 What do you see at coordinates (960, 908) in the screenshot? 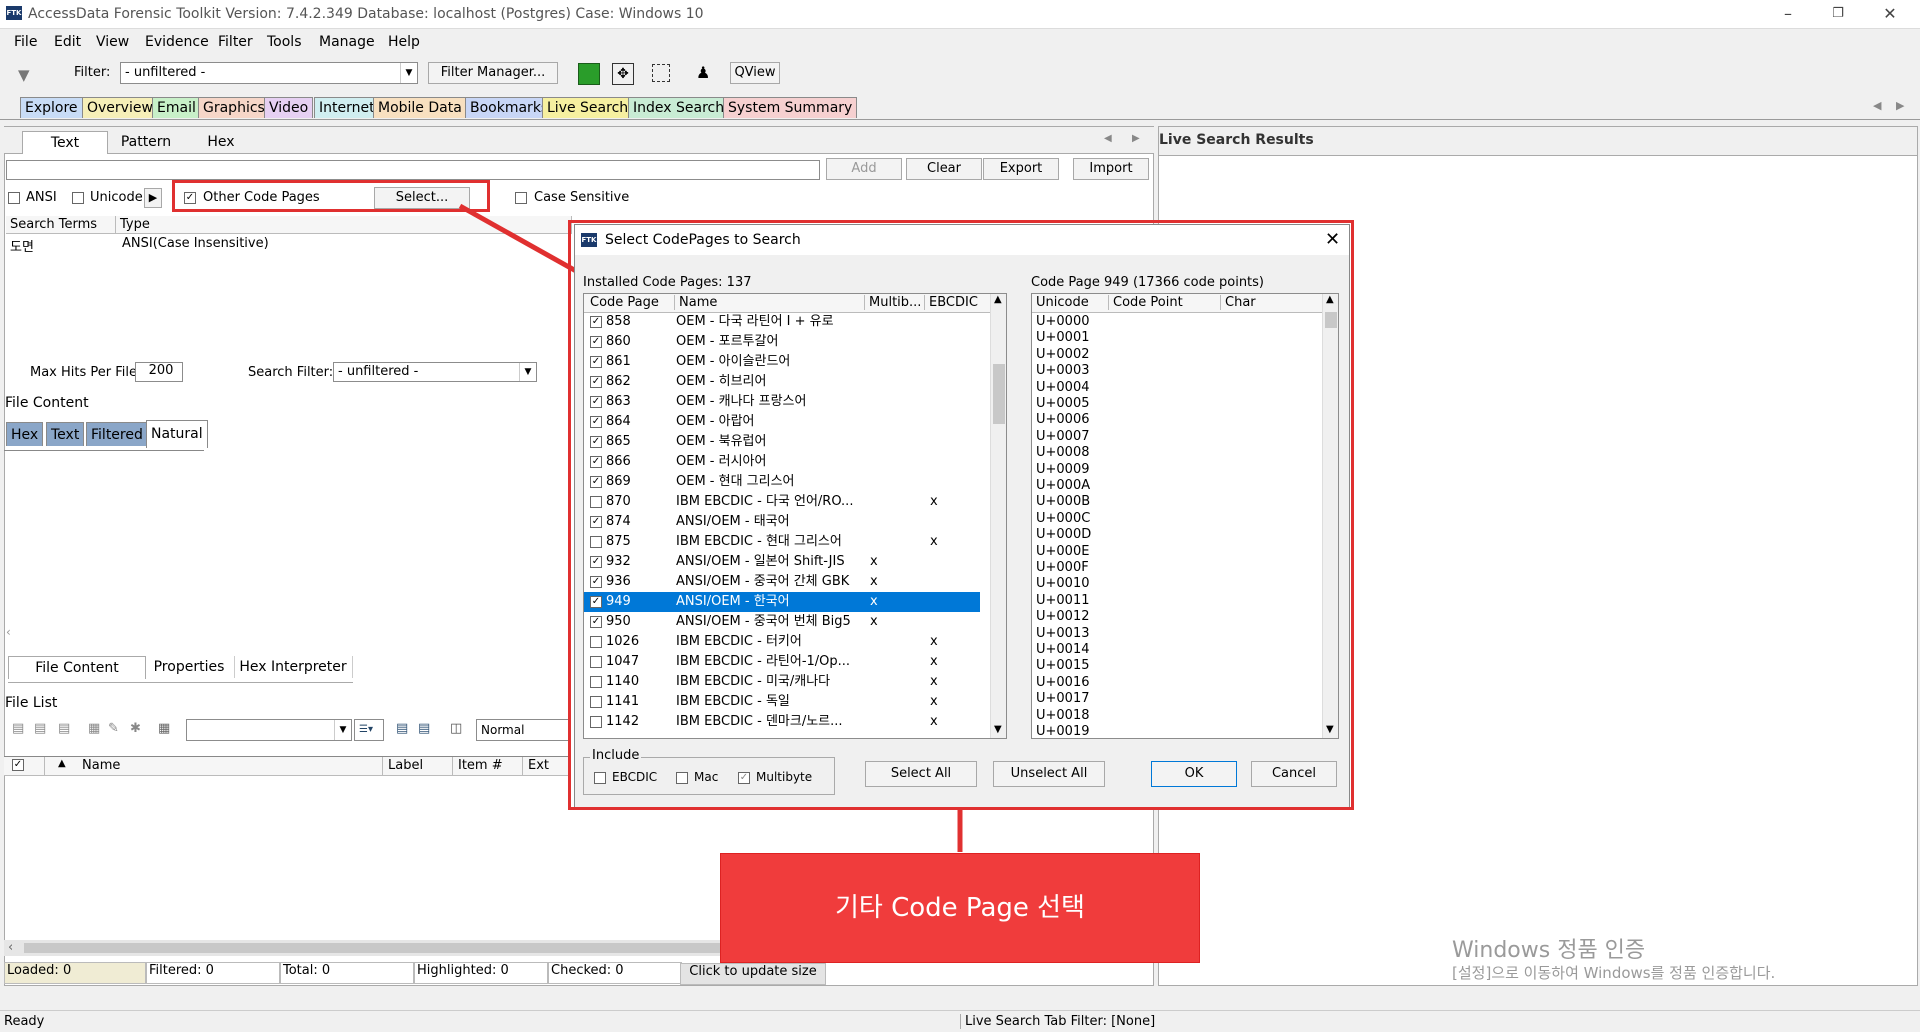
I see `callout-box: 기타 Code Page 선택` at bounding box center [960, 908].